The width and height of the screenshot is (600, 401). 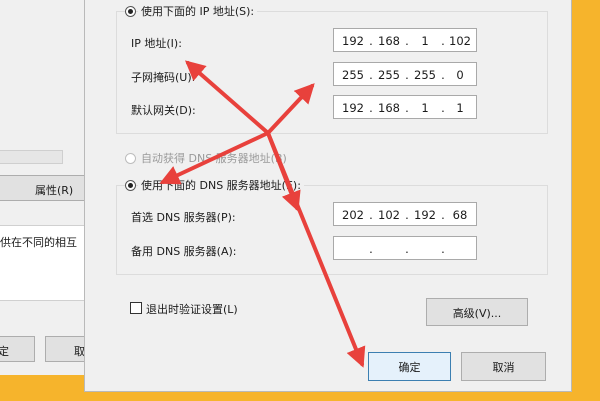 I want to click on background-description-text: 供在不同的相互, so click(x=38, y=242).